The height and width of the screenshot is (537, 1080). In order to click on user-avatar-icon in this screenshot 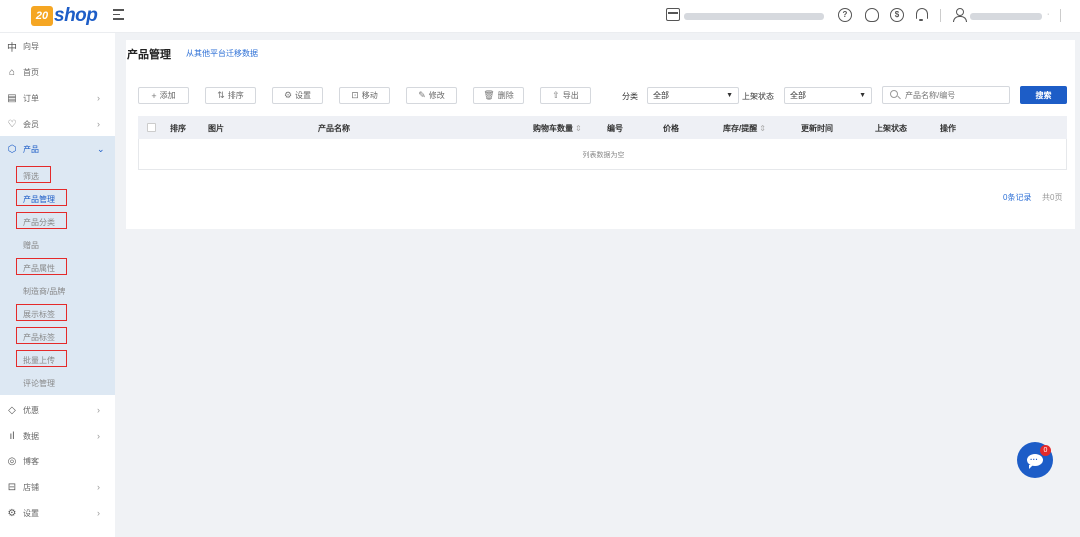, I will do `click(960, 15)`.